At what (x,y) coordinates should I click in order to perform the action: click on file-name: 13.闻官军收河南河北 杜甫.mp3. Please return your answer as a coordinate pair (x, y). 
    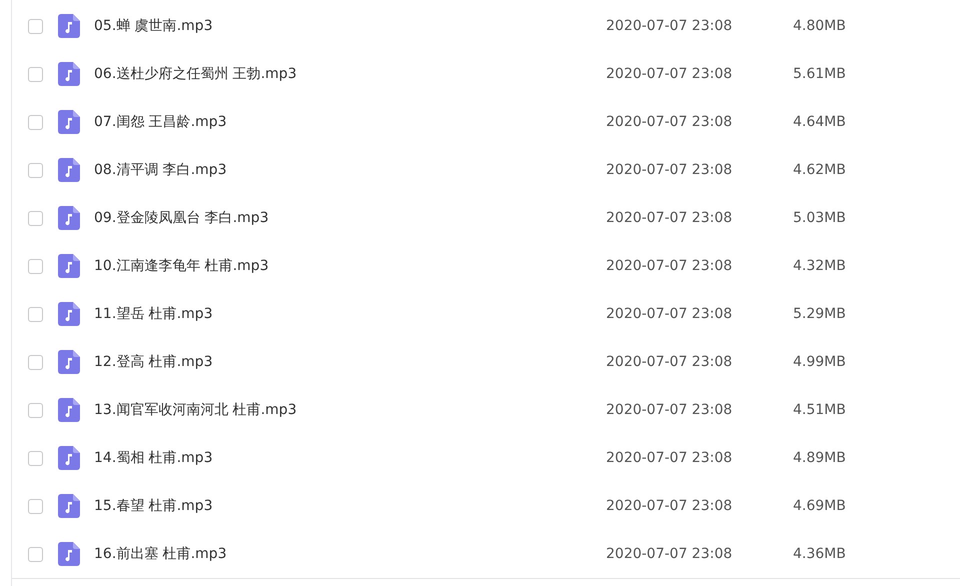
    Looking at the image, I should click on (350, 410).